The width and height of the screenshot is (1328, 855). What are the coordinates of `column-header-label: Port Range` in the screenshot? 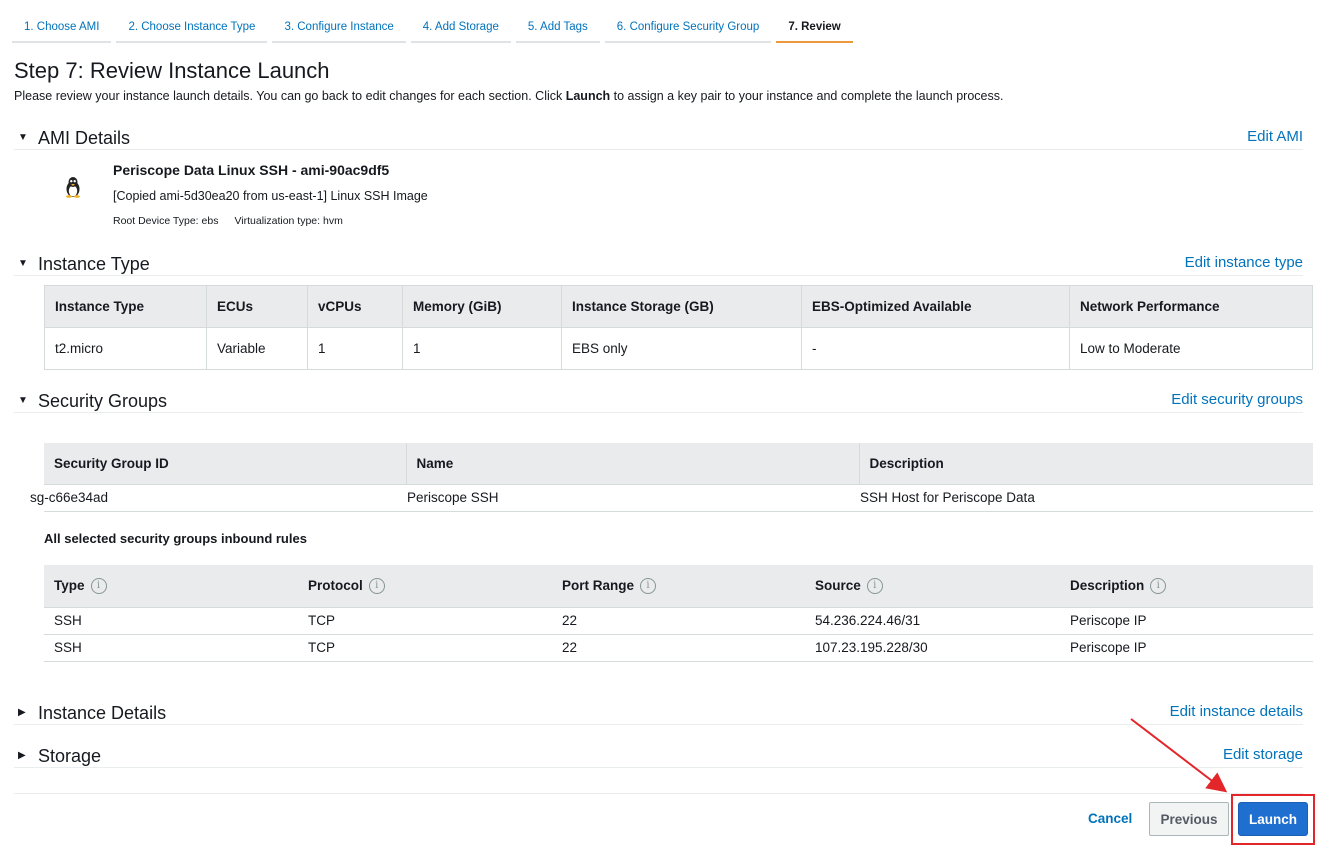 It's located at (598, 585).